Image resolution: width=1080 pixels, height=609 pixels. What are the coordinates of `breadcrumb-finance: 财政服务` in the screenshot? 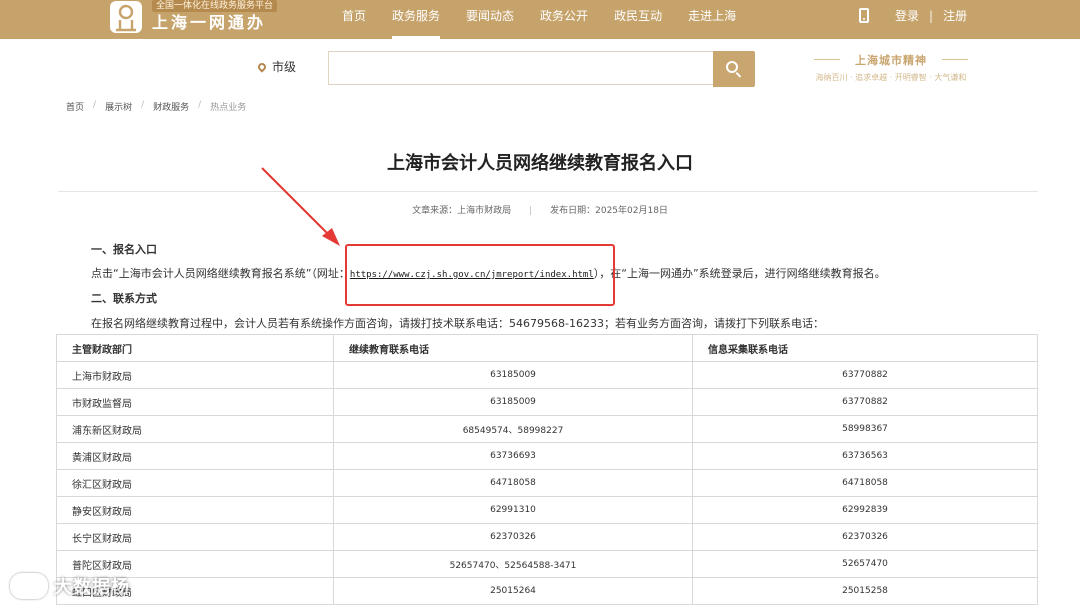 It's located at (171, 106).